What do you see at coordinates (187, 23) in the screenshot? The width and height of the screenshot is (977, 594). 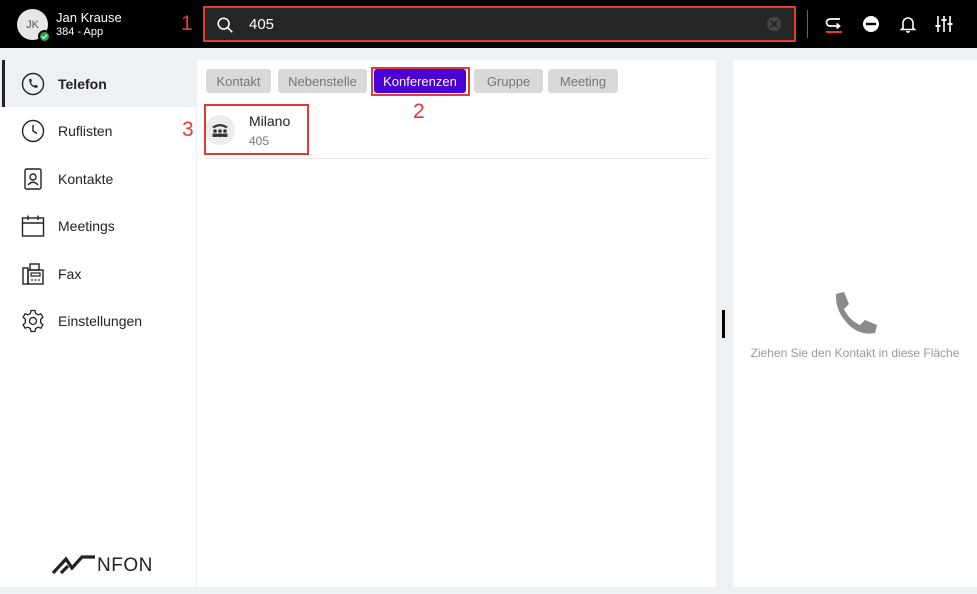 I see `annotation-1: 1` at bounding box center [187, 23].